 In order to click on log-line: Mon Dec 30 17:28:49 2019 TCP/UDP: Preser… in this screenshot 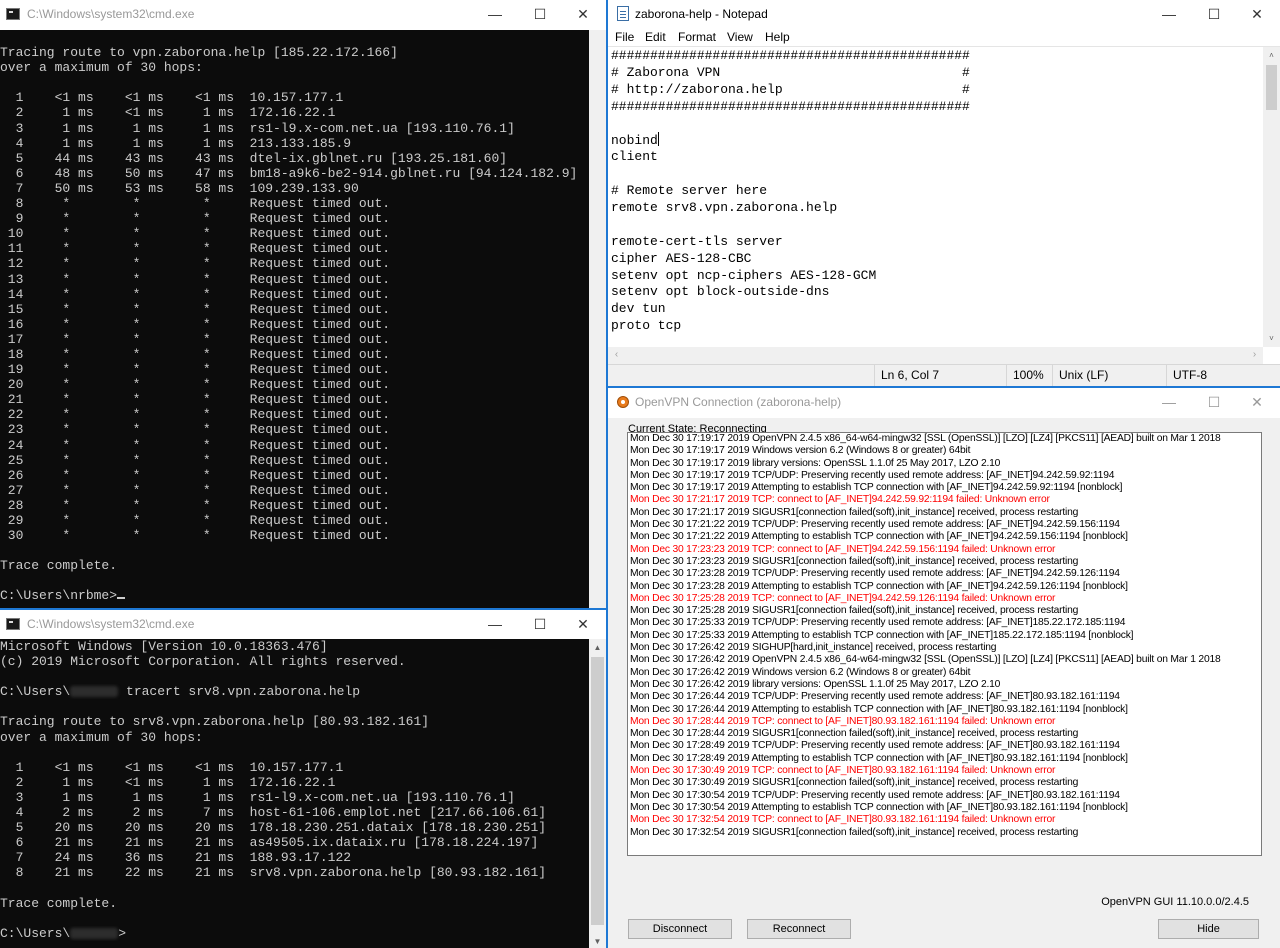, I will do `click(875, 746)`.